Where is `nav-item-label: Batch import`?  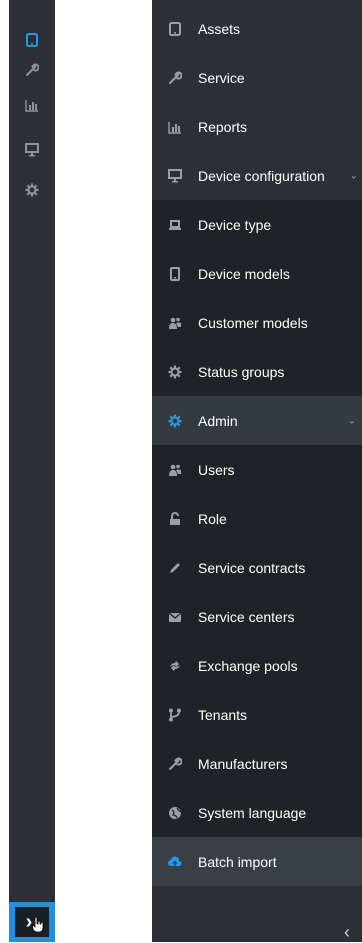
nav-item-label: Batch import is located at coordinates (237, 861).